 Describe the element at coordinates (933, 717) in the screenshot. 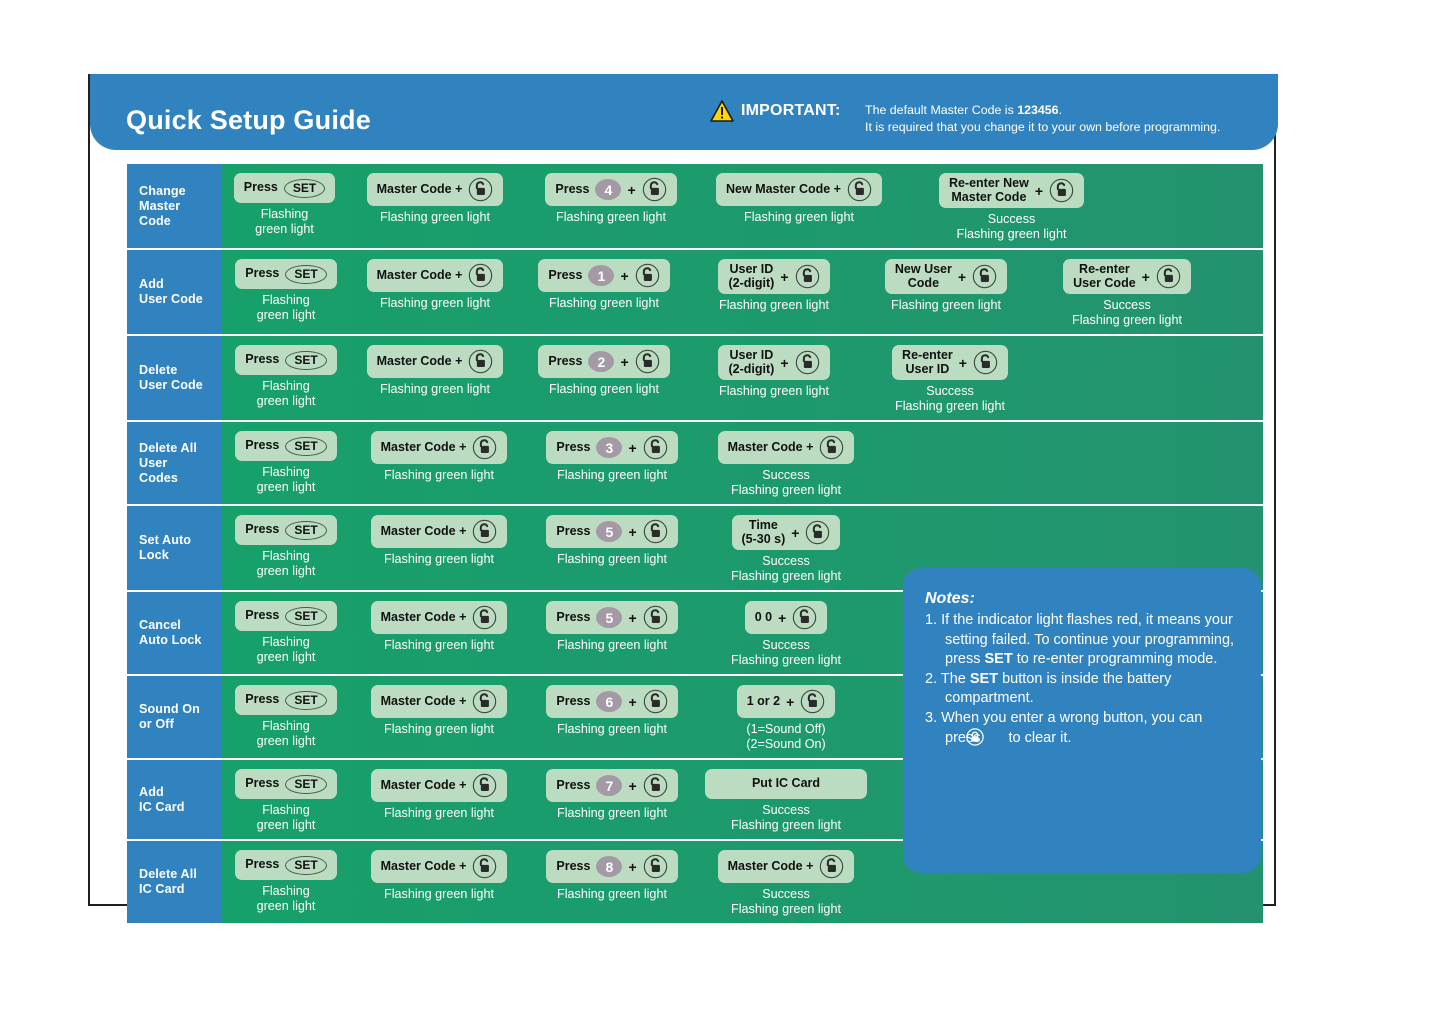

I see `note-number: 3.` at that location.